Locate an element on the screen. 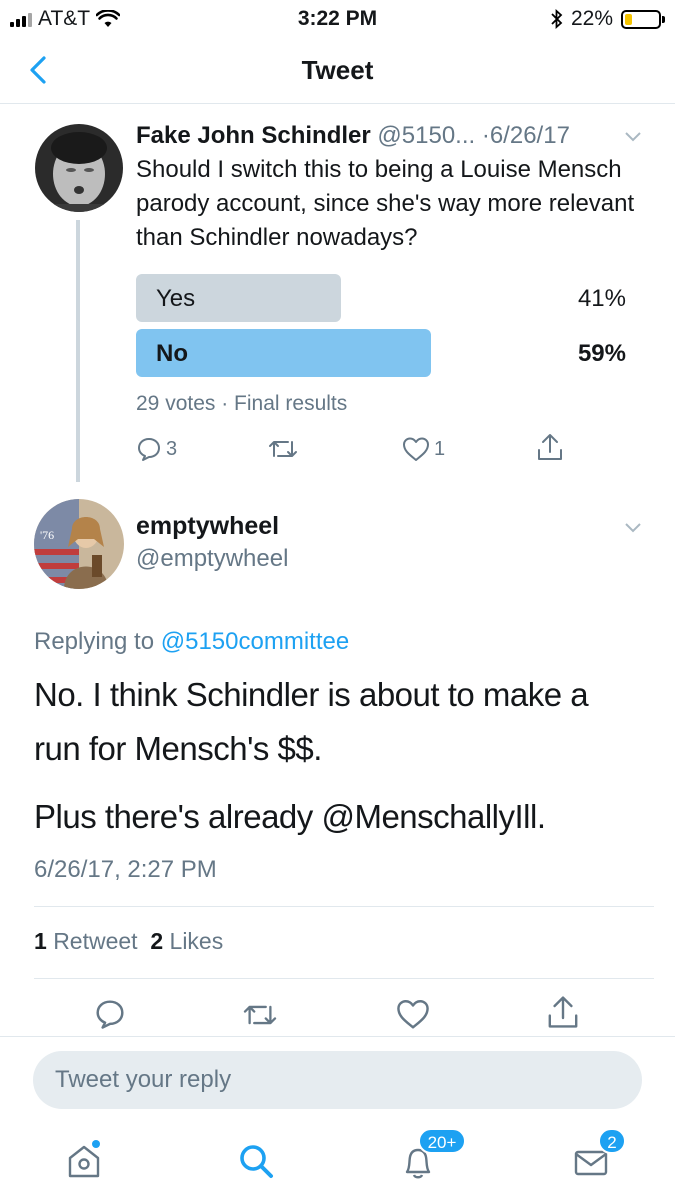  tab-notifications: 20+ is located at coordinates (431, 1155).